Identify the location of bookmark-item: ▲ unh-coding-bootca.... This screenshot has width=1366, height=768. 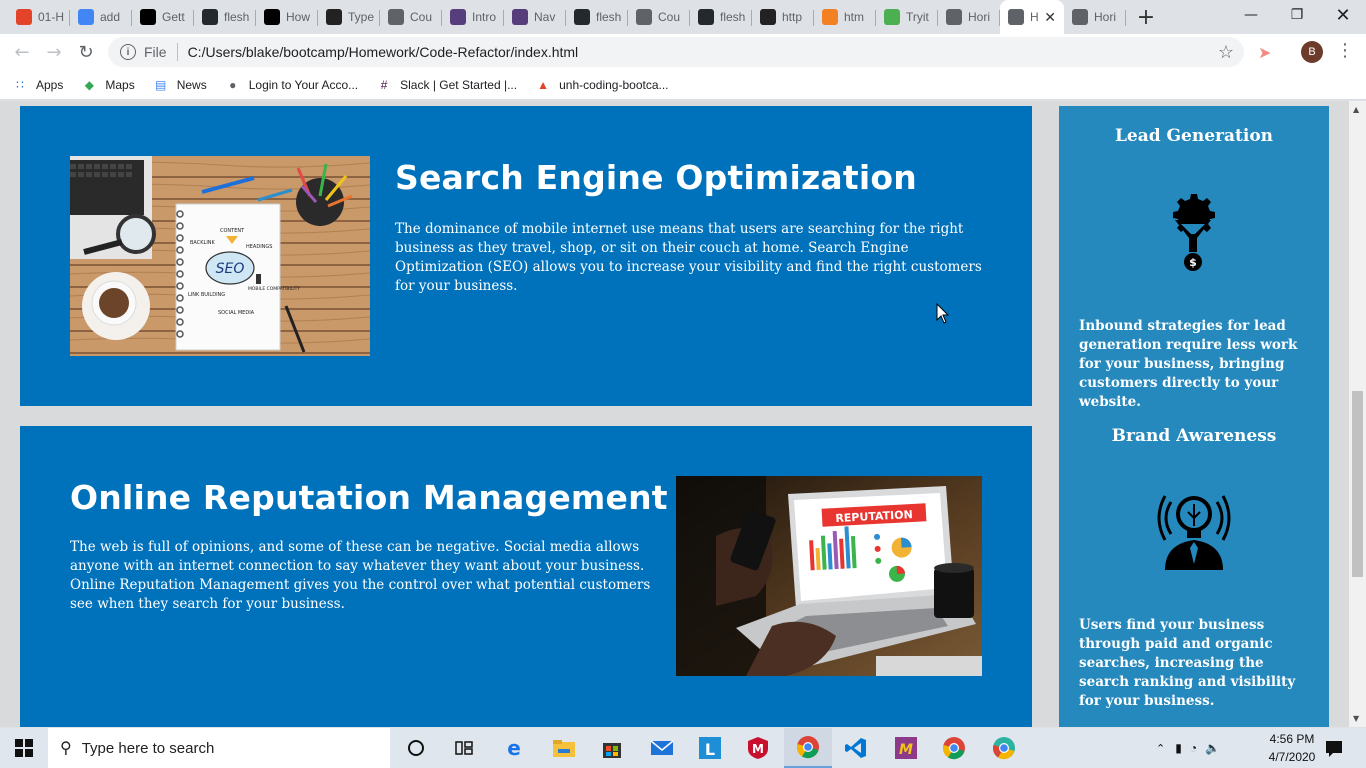
(601, 85).